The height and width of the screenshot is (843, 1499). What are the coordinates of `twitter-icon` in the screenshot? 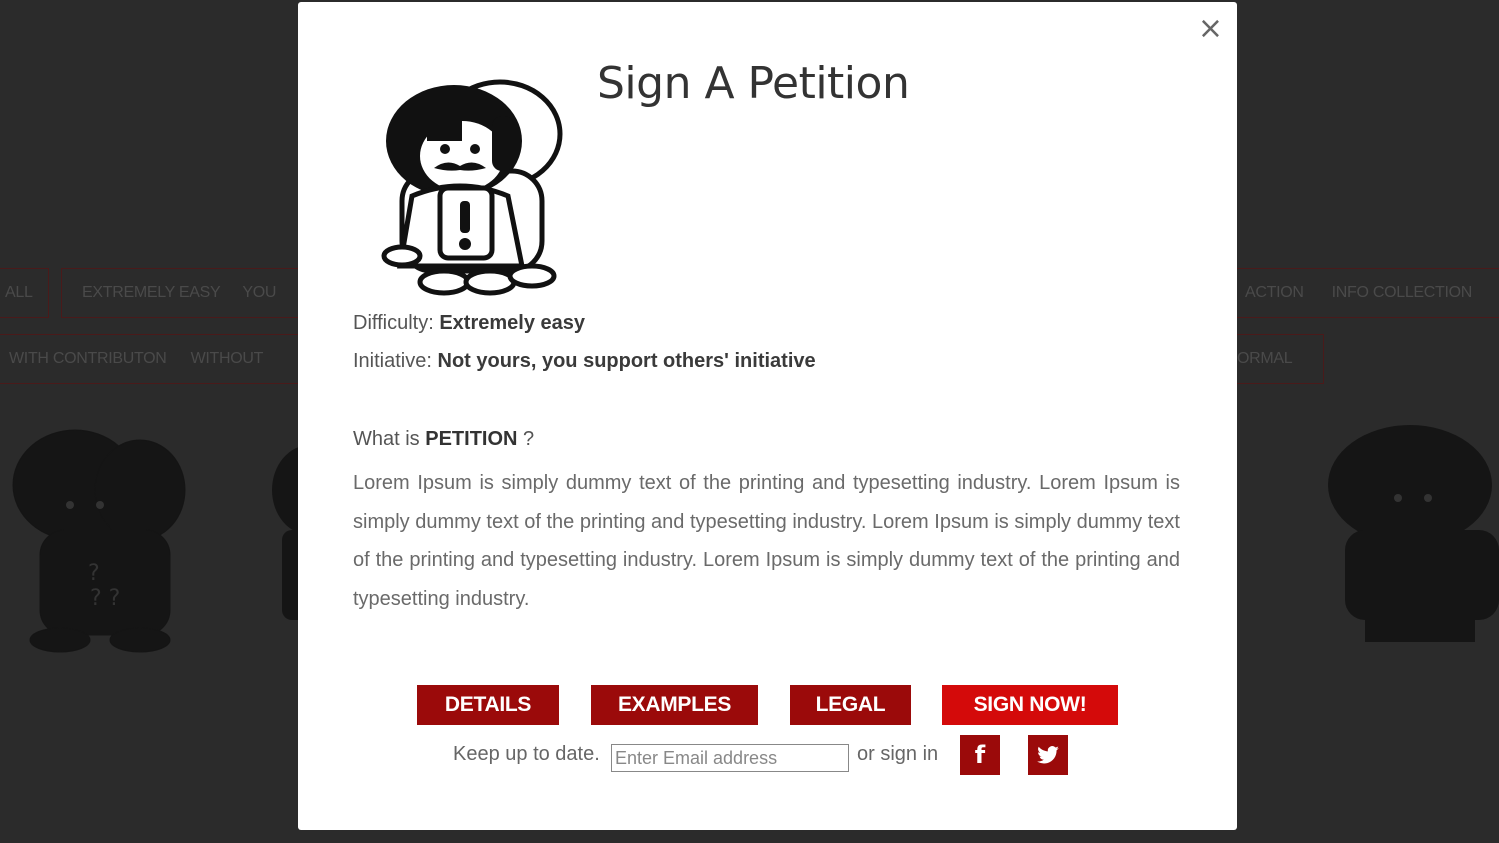 It's located at (1048, 755).